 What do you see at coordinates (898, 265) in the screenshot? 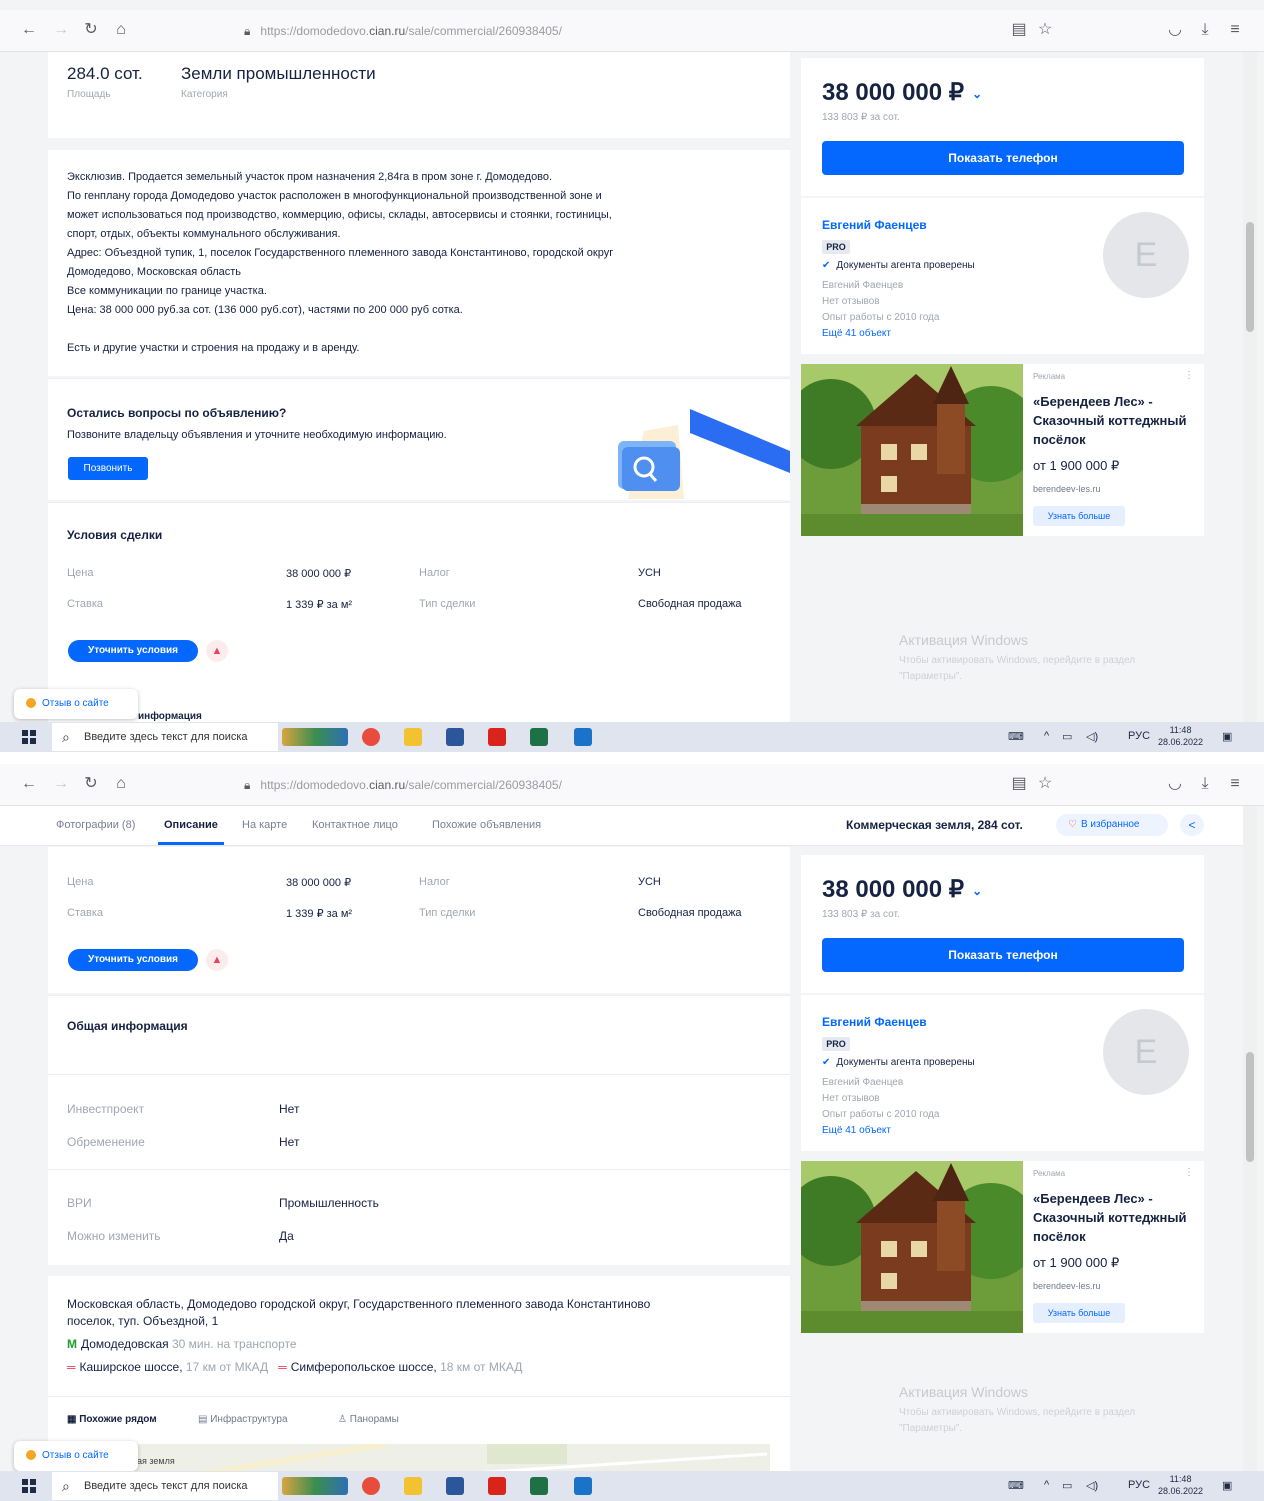
I see `agent-verified: ✔ Документы агента проверены` at bounding box center [898, 265].